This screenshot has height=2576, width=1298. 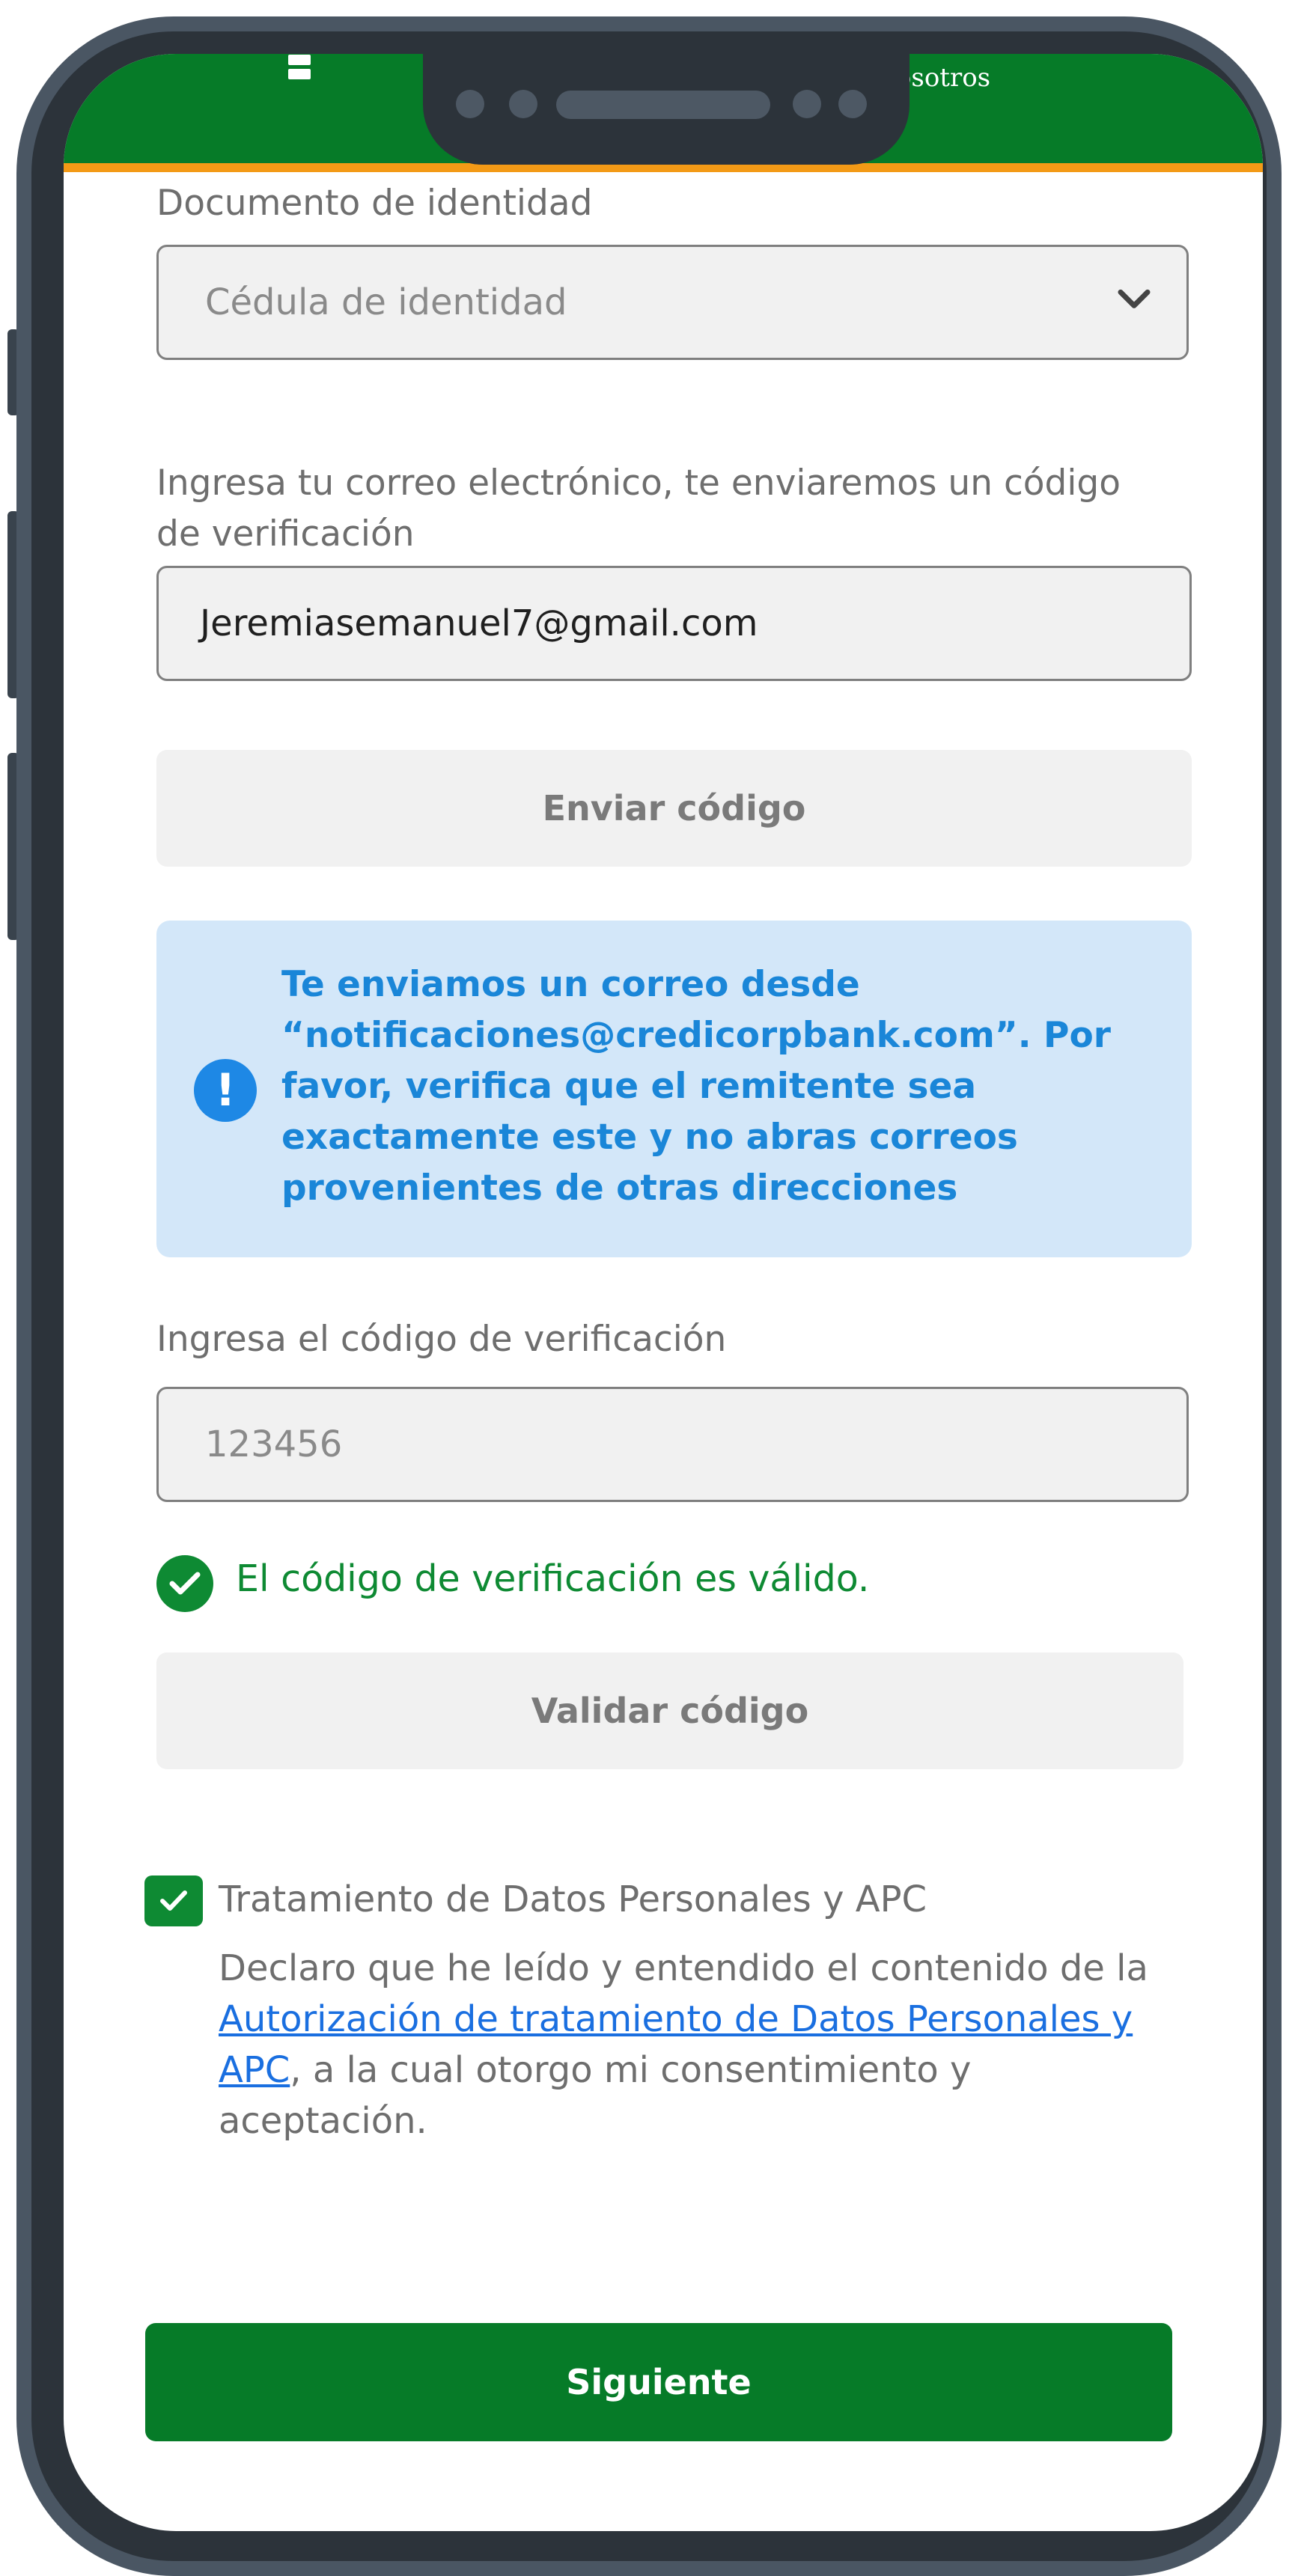 I want to click on email-field: Jeremiasemanuel7@gmail.com, so click(x=674, y=623).